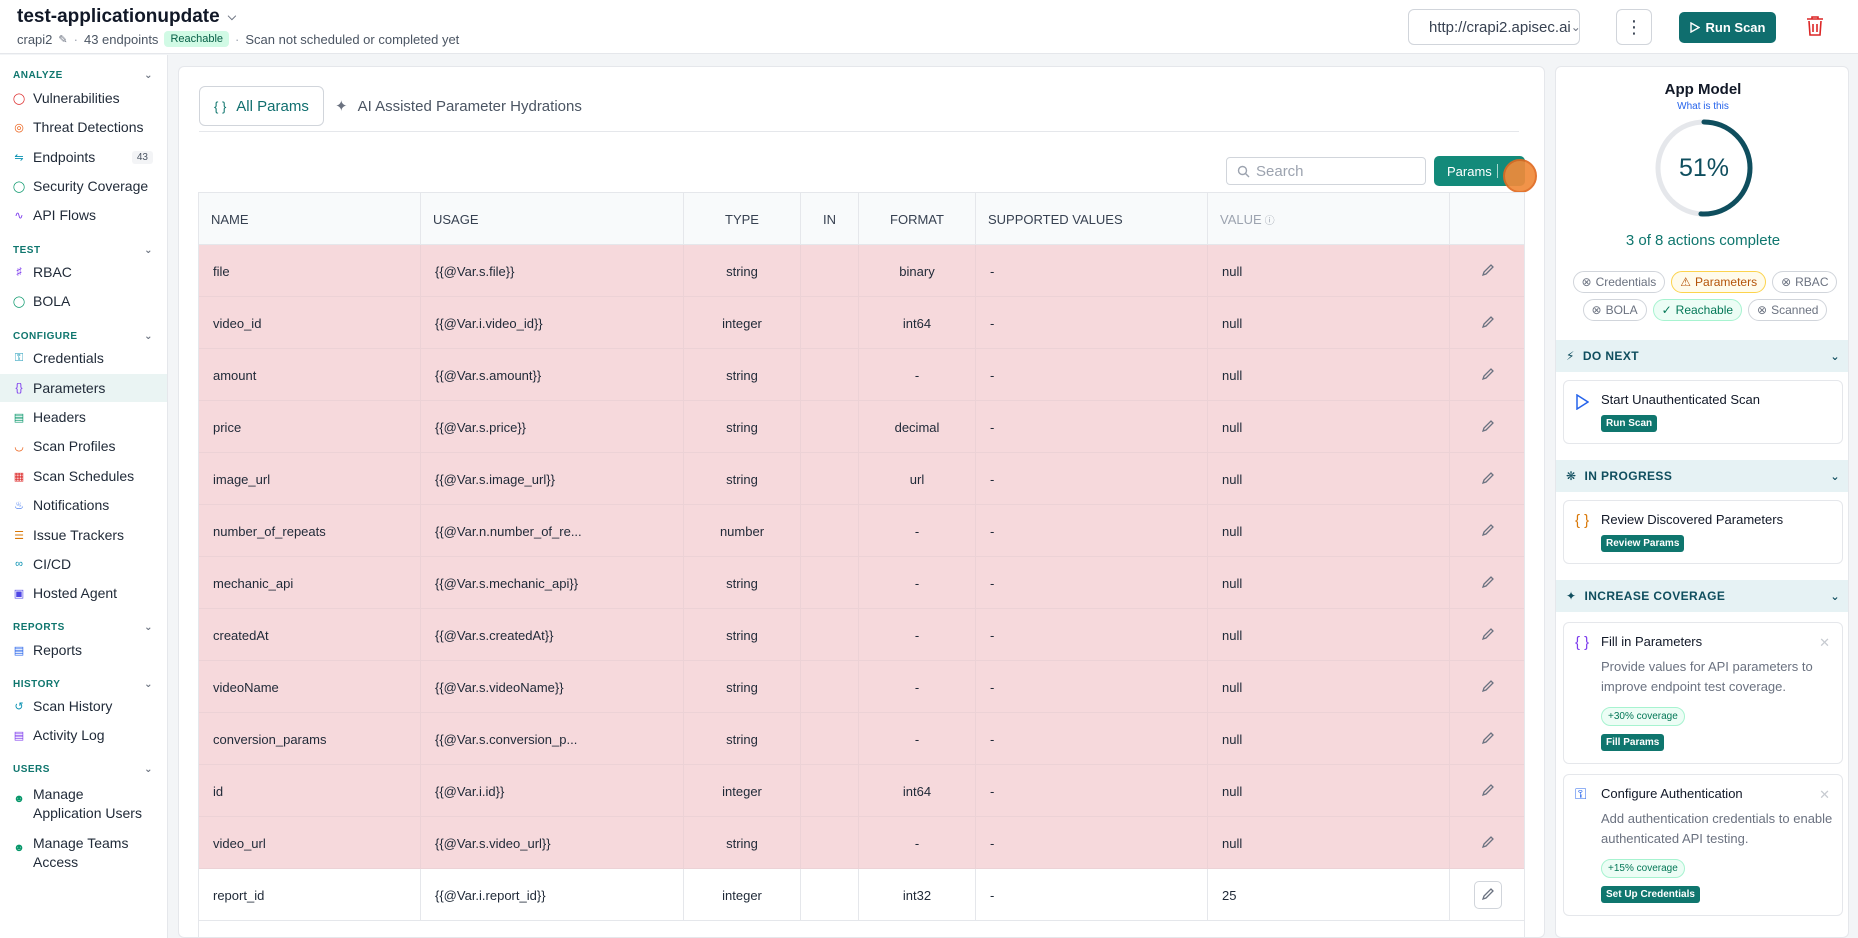 Image resolution: width=1858 pixels, height=938 pixels. I want to click on more-options-button: ⋮, so click(1634, 27).